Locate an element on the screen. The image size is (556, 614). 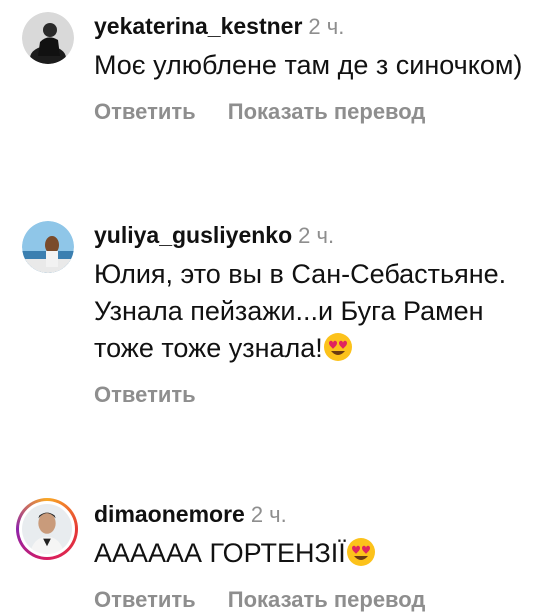
comment-text: АААААА ГОРТЕНЗІЇ is located at coordinates (315, 553).